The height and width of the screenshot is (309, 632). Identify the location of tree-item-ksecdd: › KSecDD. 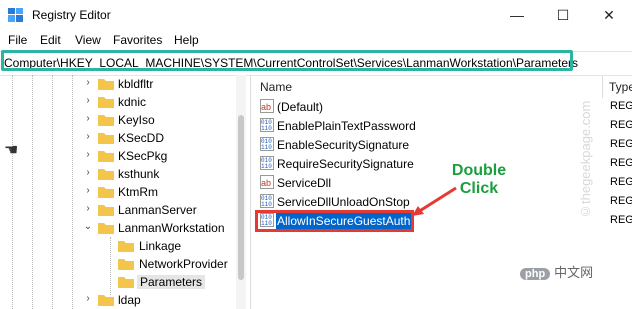
(118, 138).